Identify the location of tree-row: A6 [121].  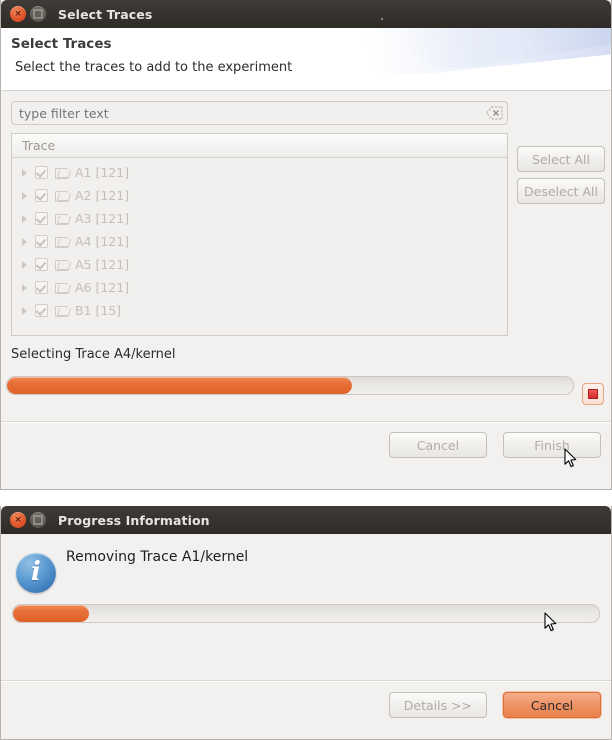
(259, 287).